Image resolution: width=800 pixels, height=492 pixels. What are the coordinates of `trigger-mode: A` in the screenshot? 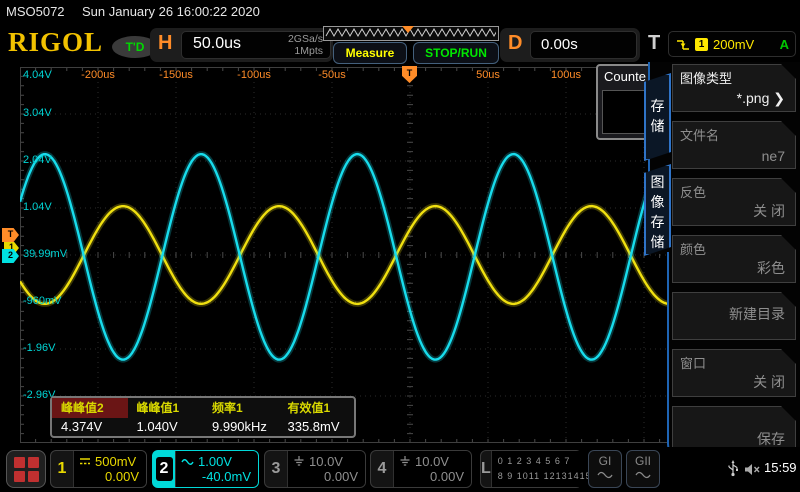 It's located at (784, 44).